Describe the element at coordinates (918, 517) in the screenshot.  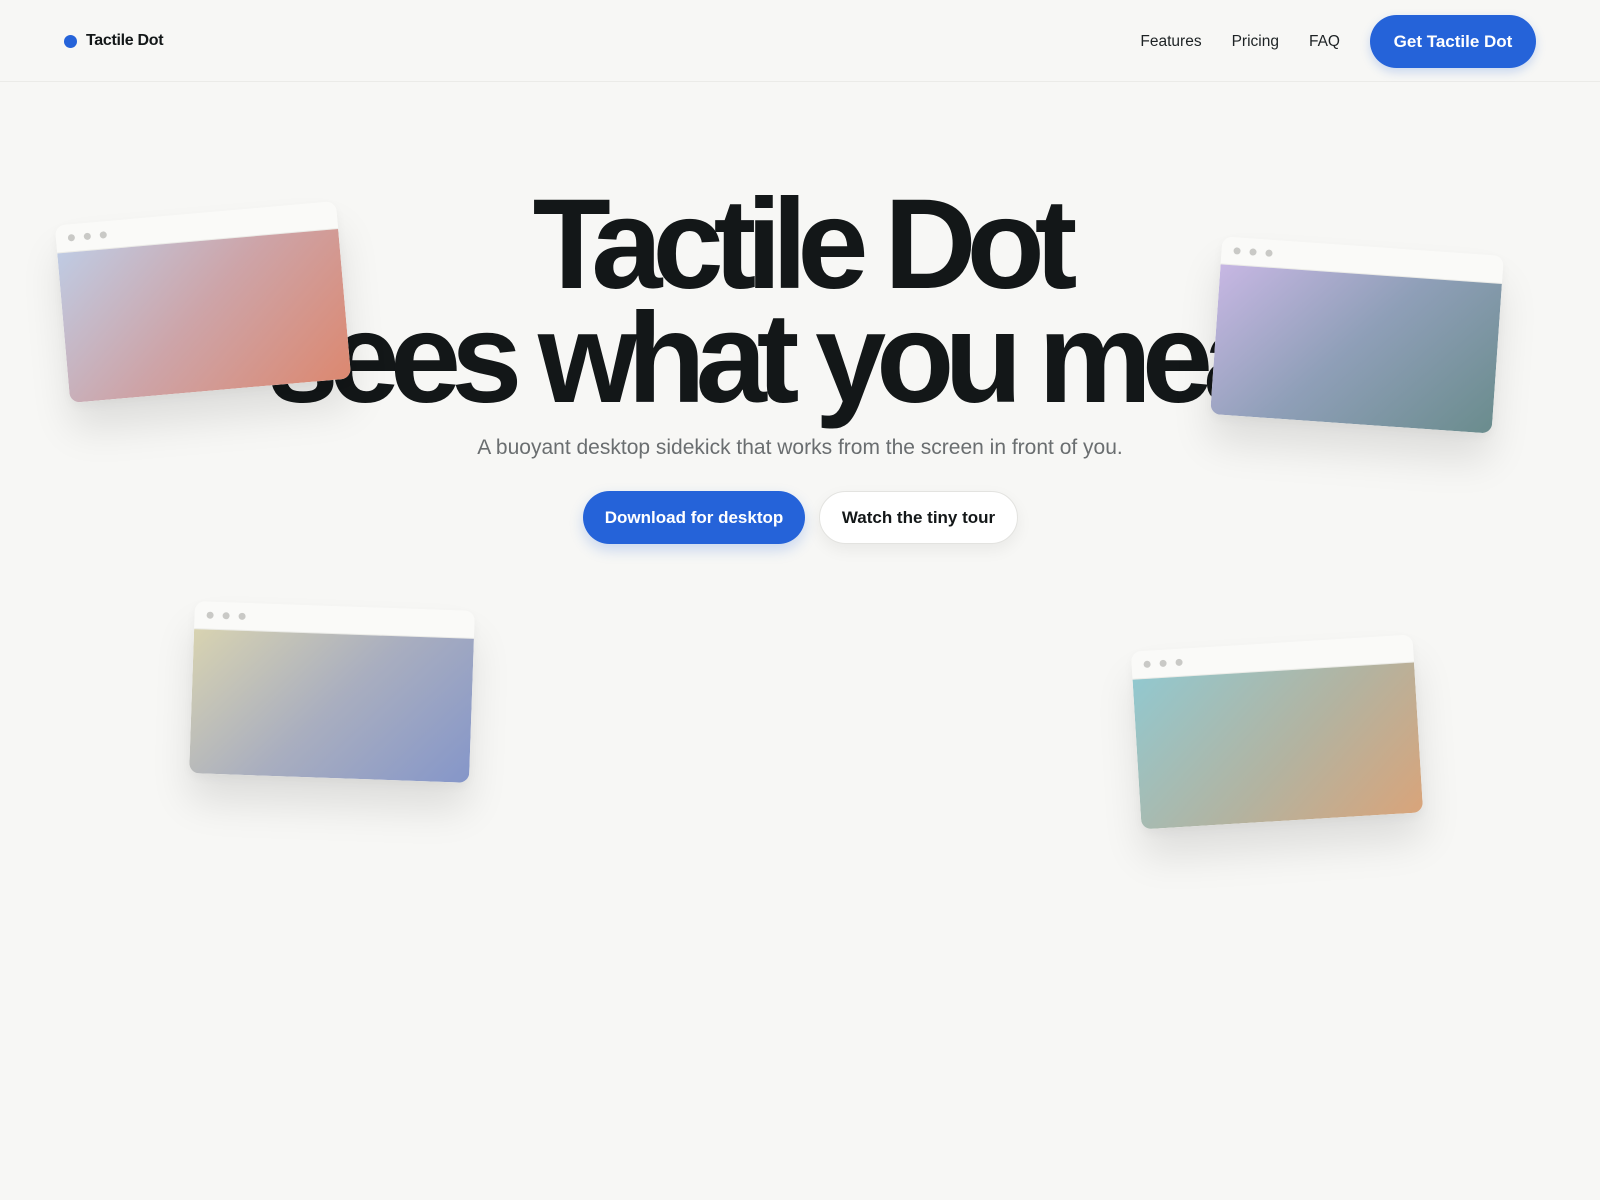
I see `watch-tour-button: Watch the tiny tour` at that location.